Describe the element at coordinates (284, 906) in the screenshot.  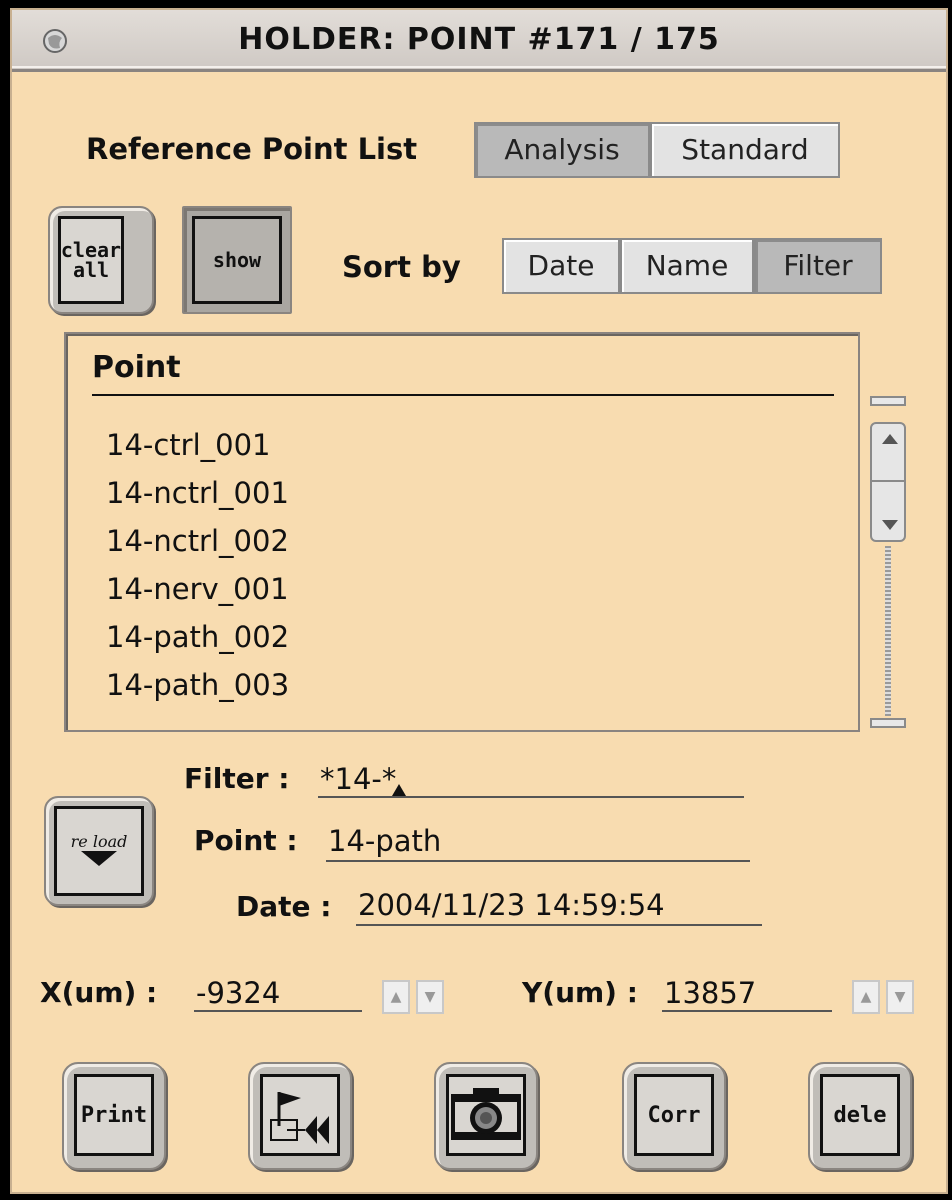
I see `date-label: Date :` at that location.